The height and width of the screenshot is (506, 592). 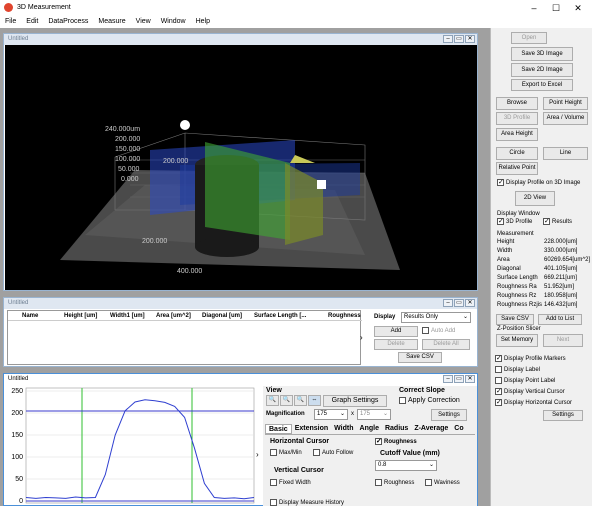 What do you see at coordinates (538, 182) in the screenshot?
I see `display-profile-3d-checkbox: Display Profile on 3D Image` at bounding box center [538, 182].